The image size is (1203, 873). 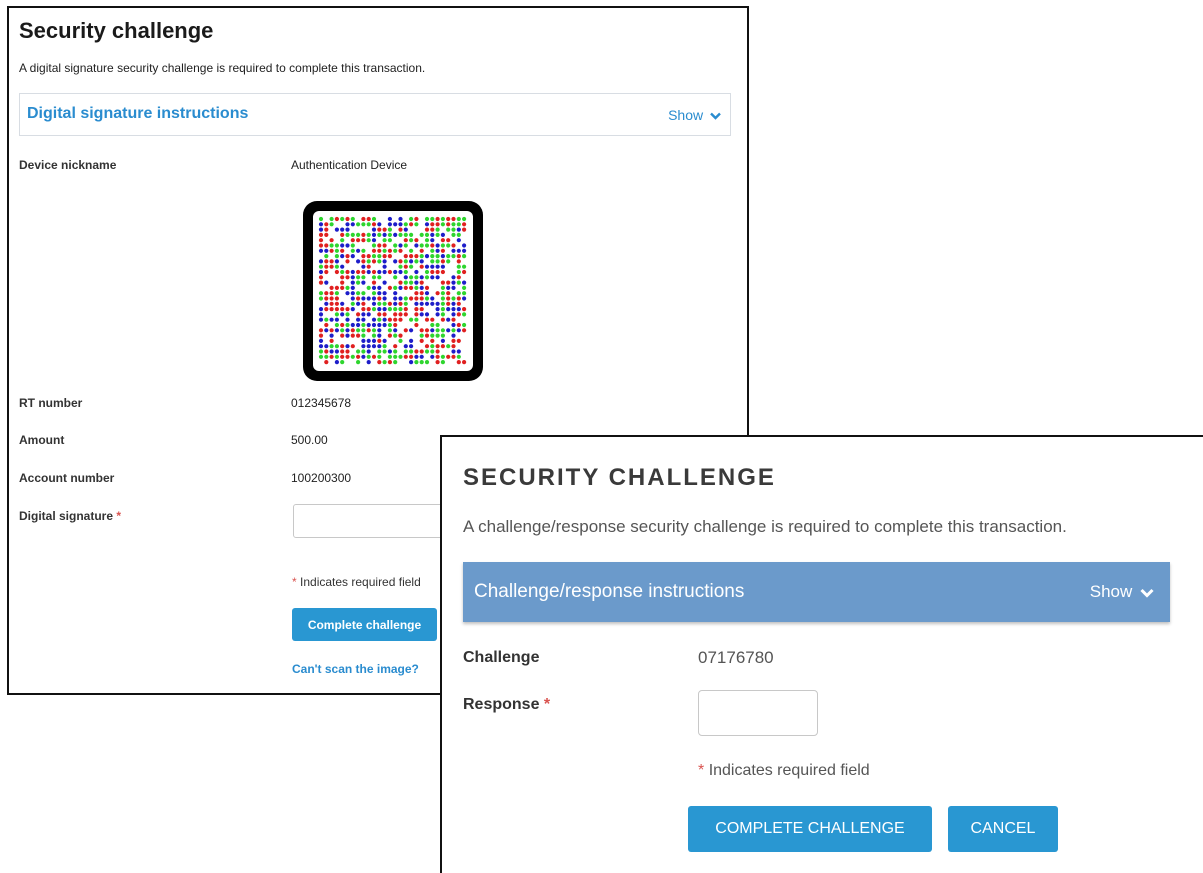 I want to click on digital-signature-input, so click(x=378, y=521).